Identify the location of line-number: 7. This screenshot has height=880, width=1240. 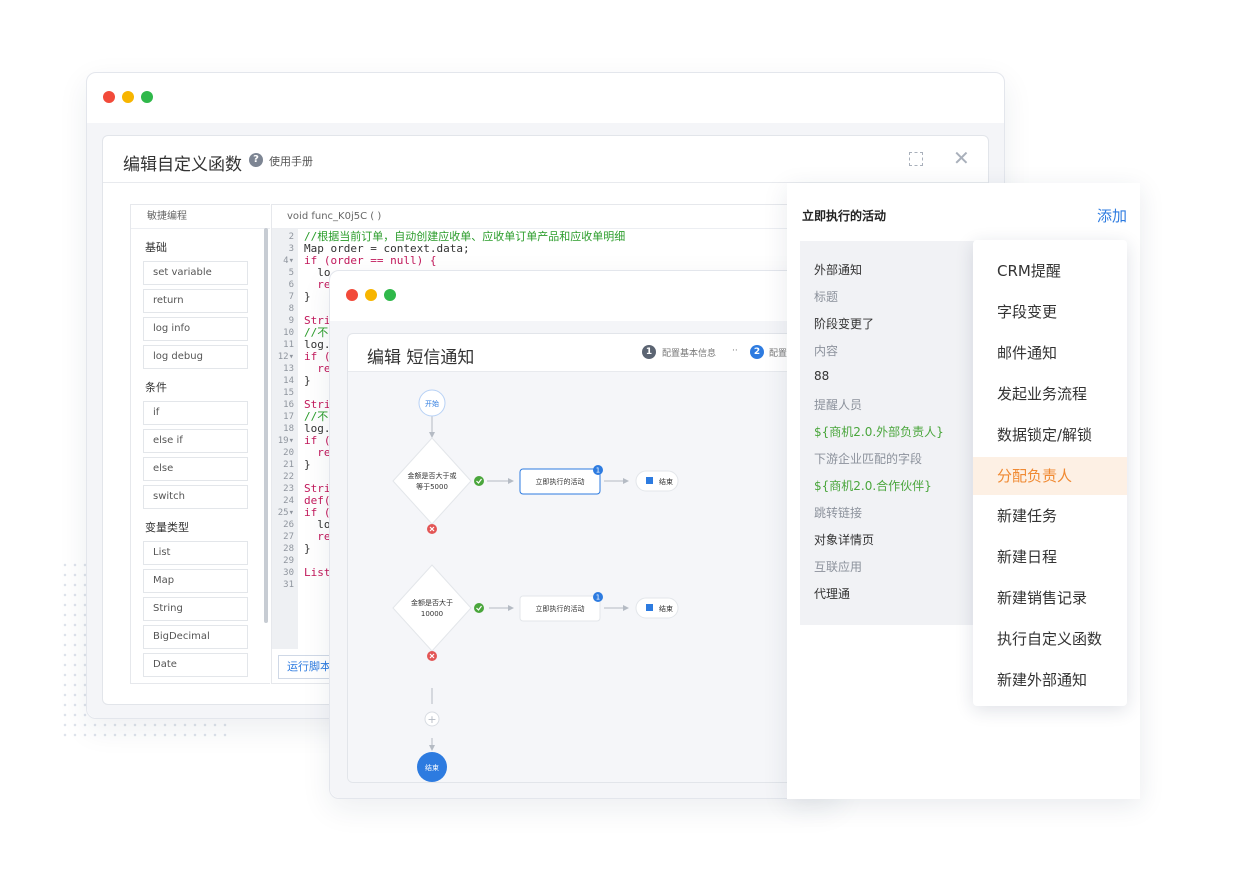
(291, 297).